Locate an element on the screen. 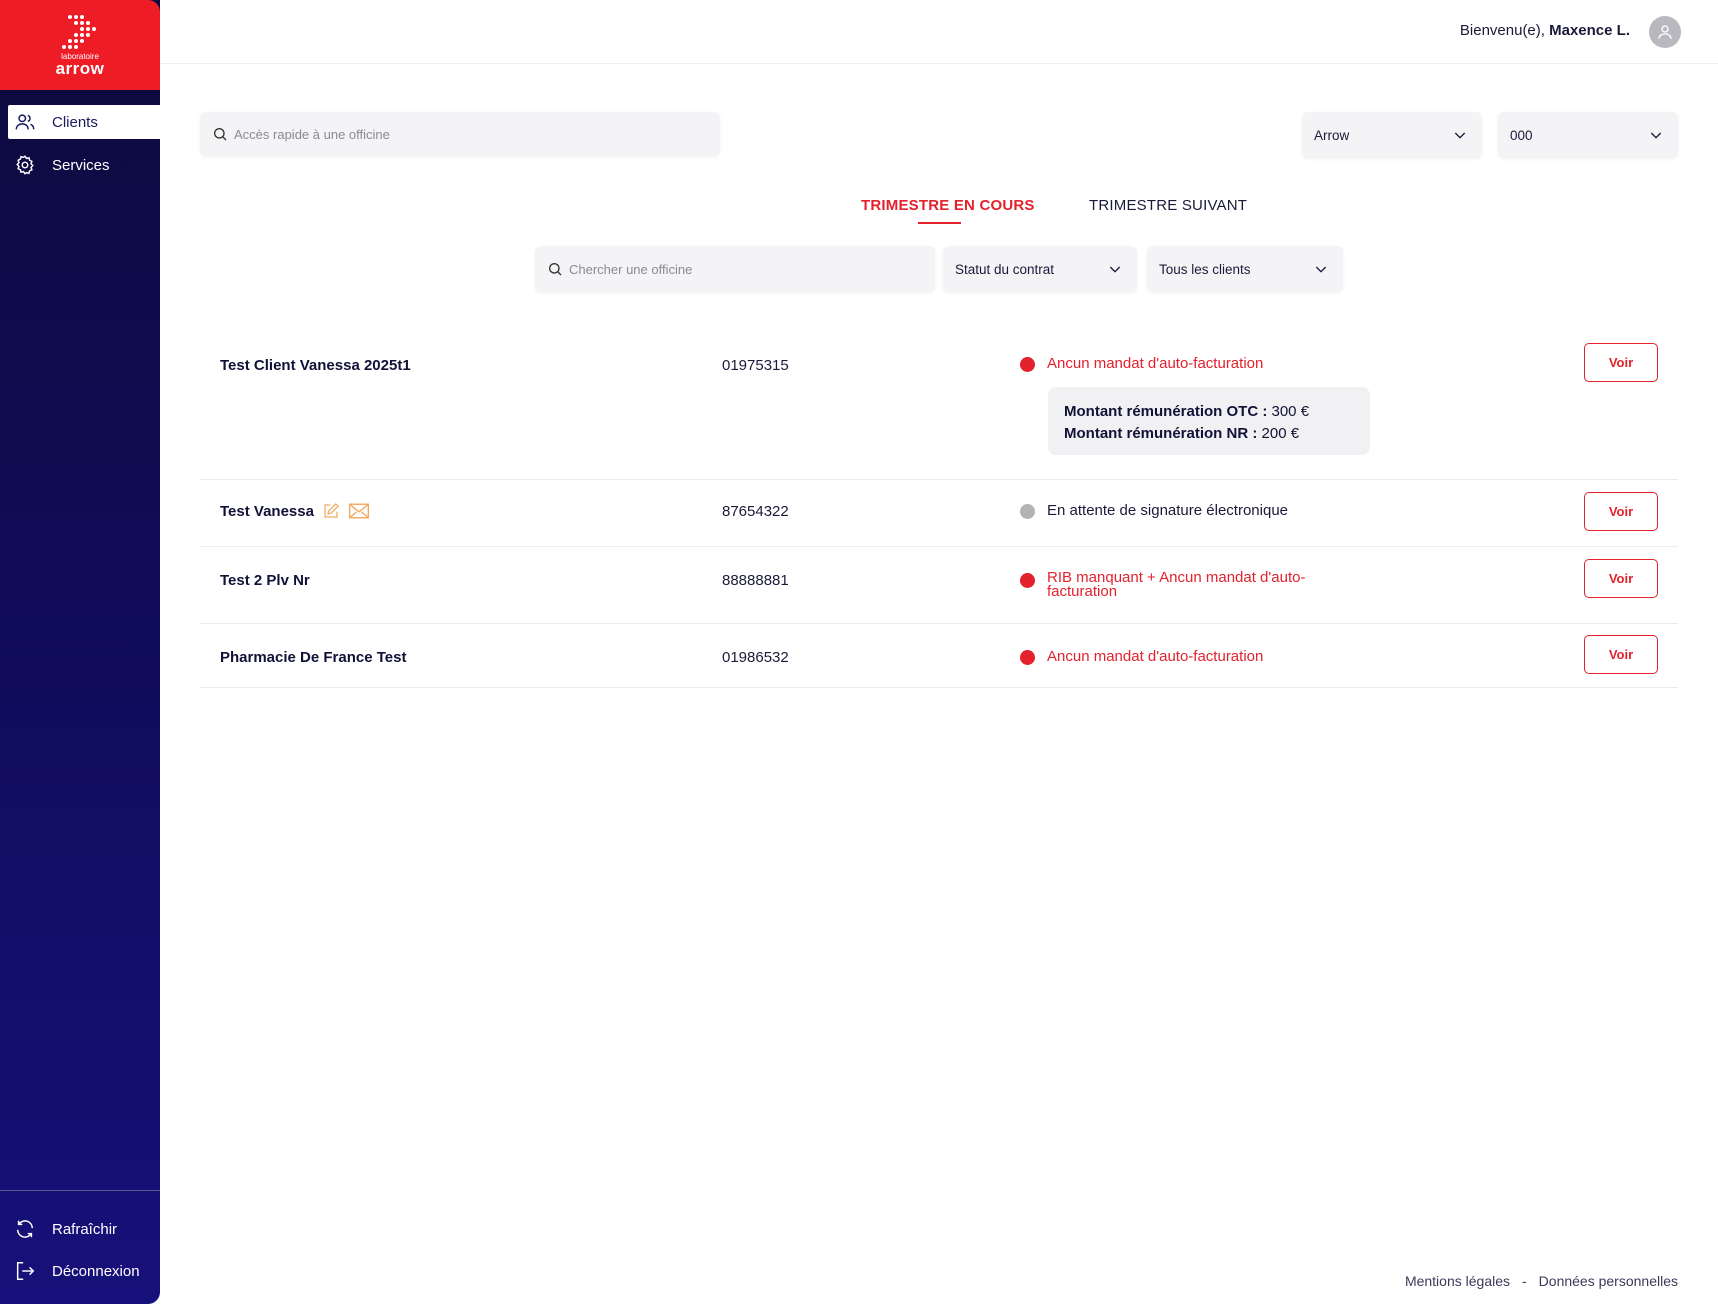 This screenshot has height=1304, width=1718. client-name: Test Vanessa is located at coordinates (267, 511).